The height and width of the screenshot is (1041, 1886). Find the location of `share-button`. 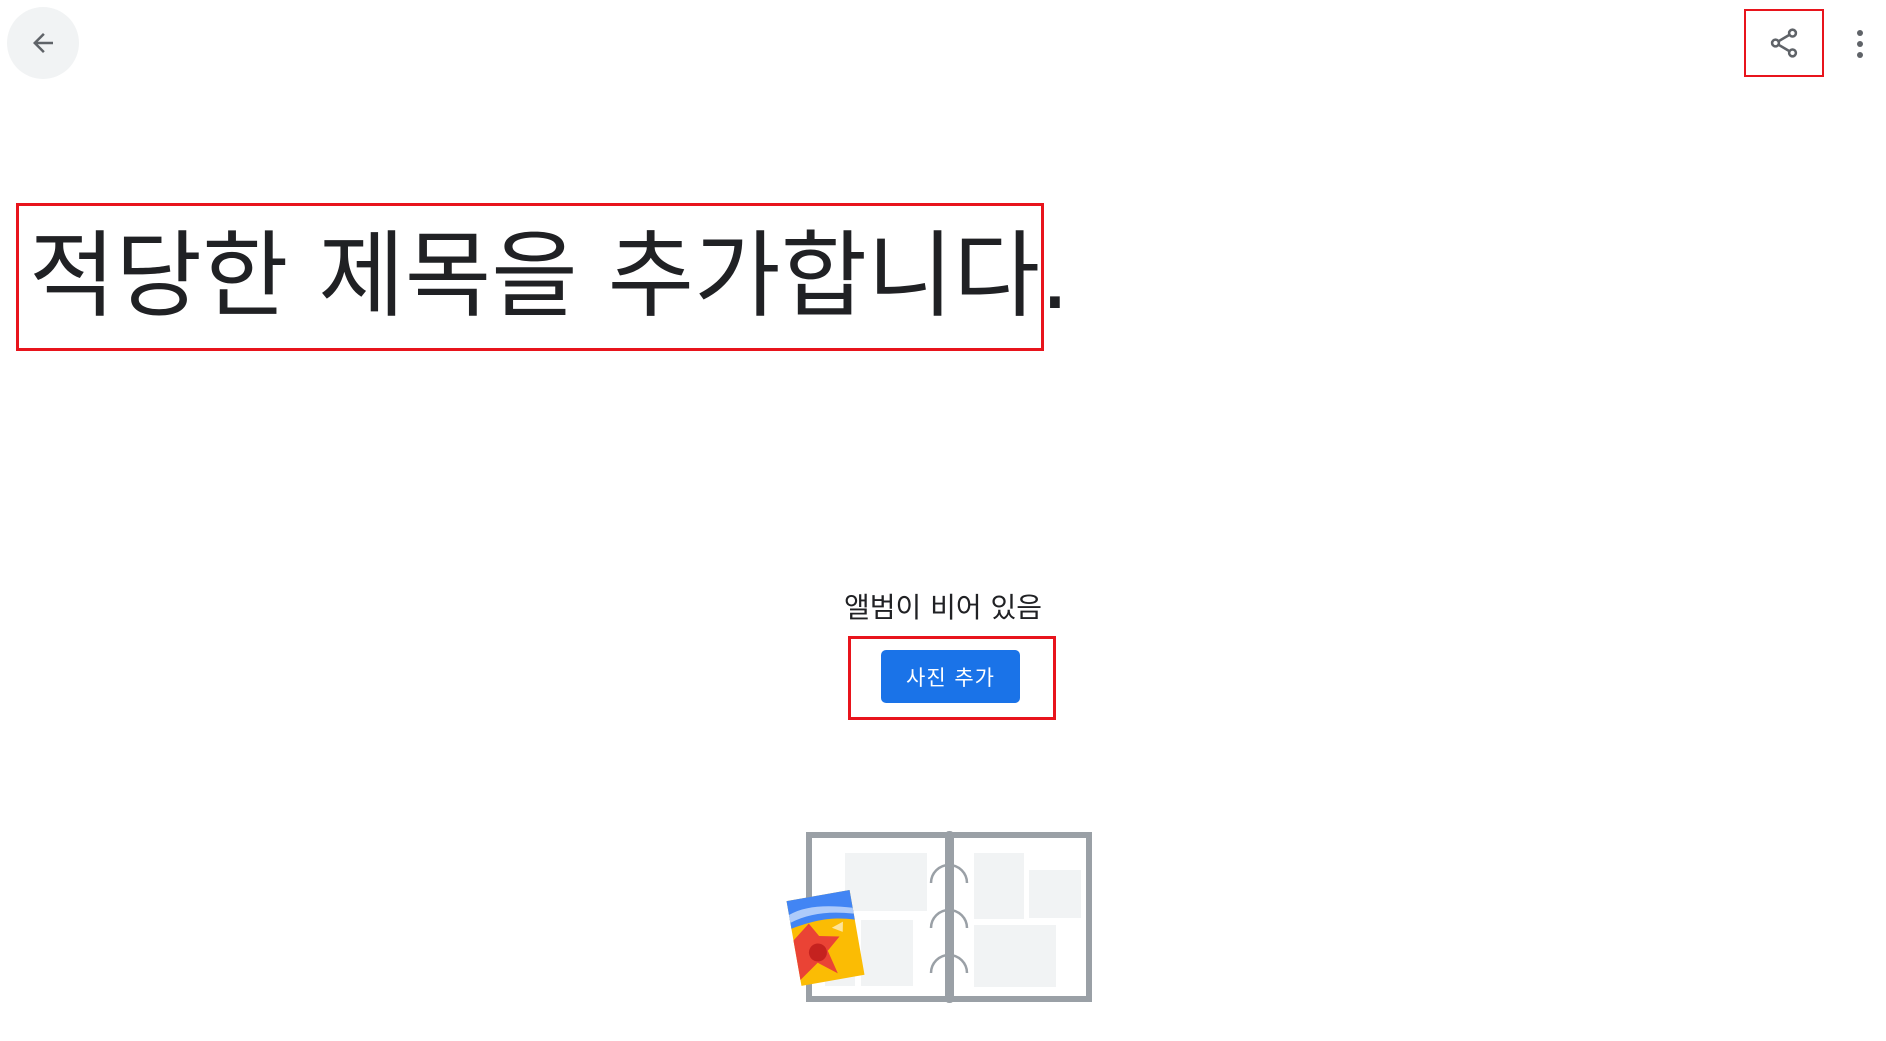

share-button is located at coordinates (1784, 43).